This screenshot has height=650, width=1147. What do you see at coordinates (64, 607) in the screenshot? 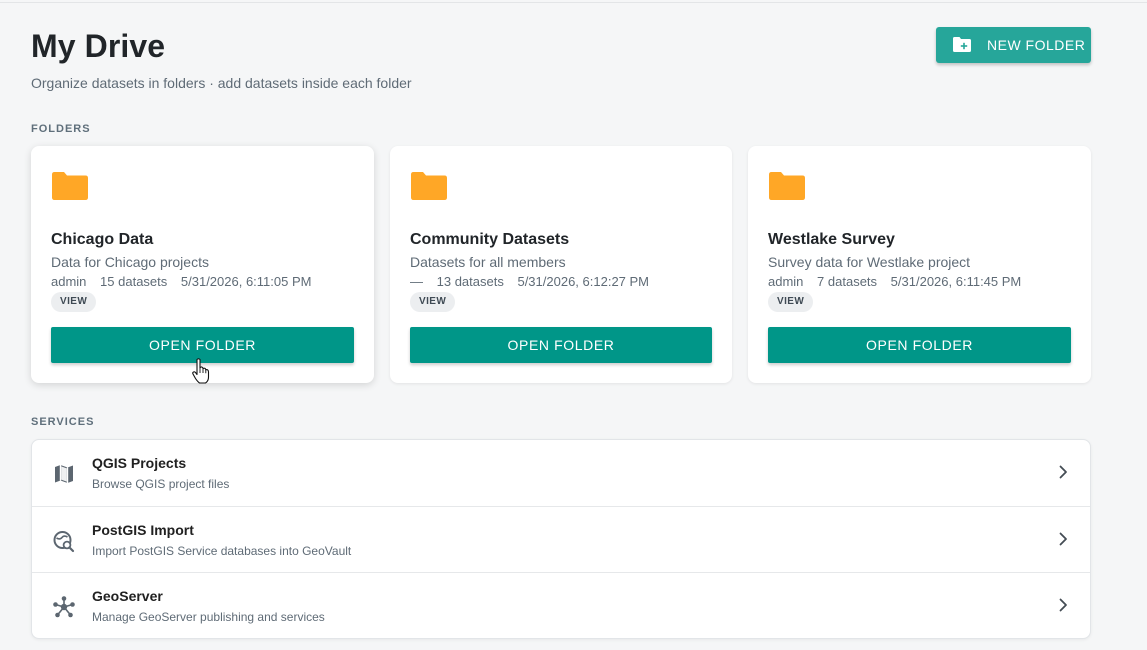
I see `network-hub-icon` at bounding box center [64, 607].